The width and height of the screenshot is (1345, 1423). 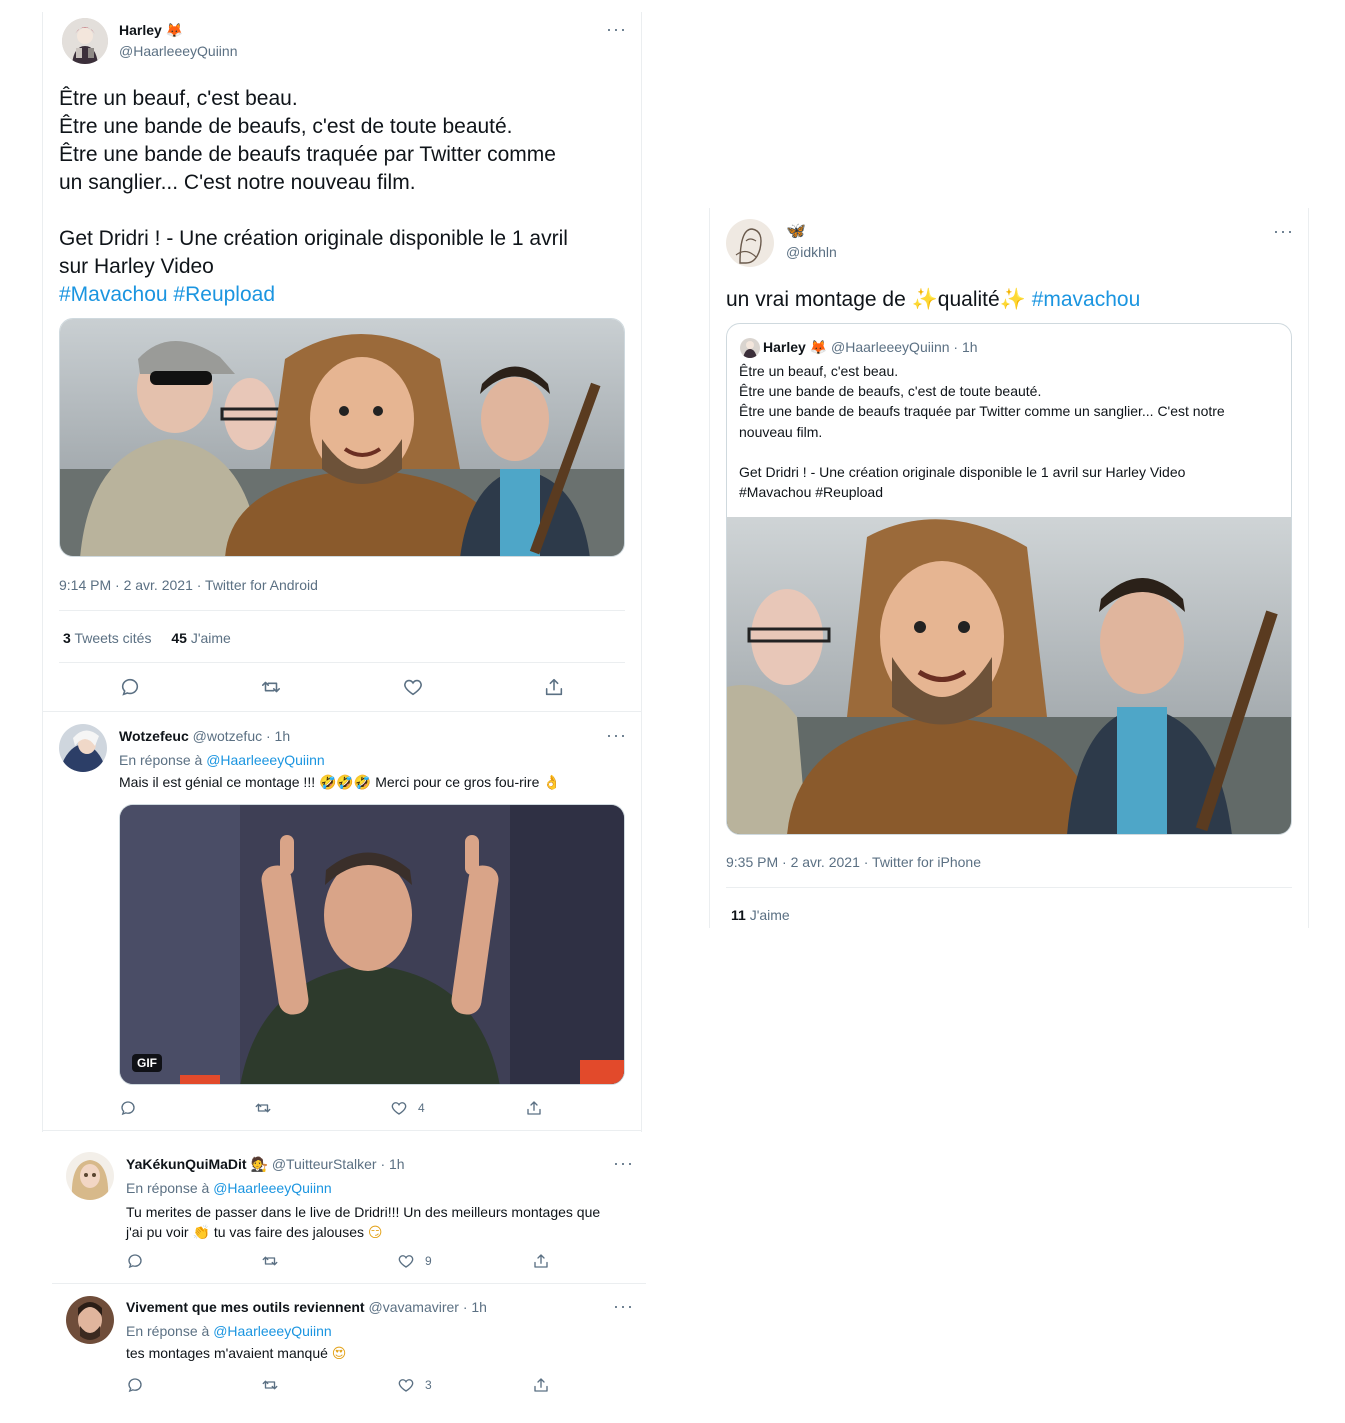 I want to click on laughing-emoji-icon: 🤣🤣🤣, so click(x=345, y=783).